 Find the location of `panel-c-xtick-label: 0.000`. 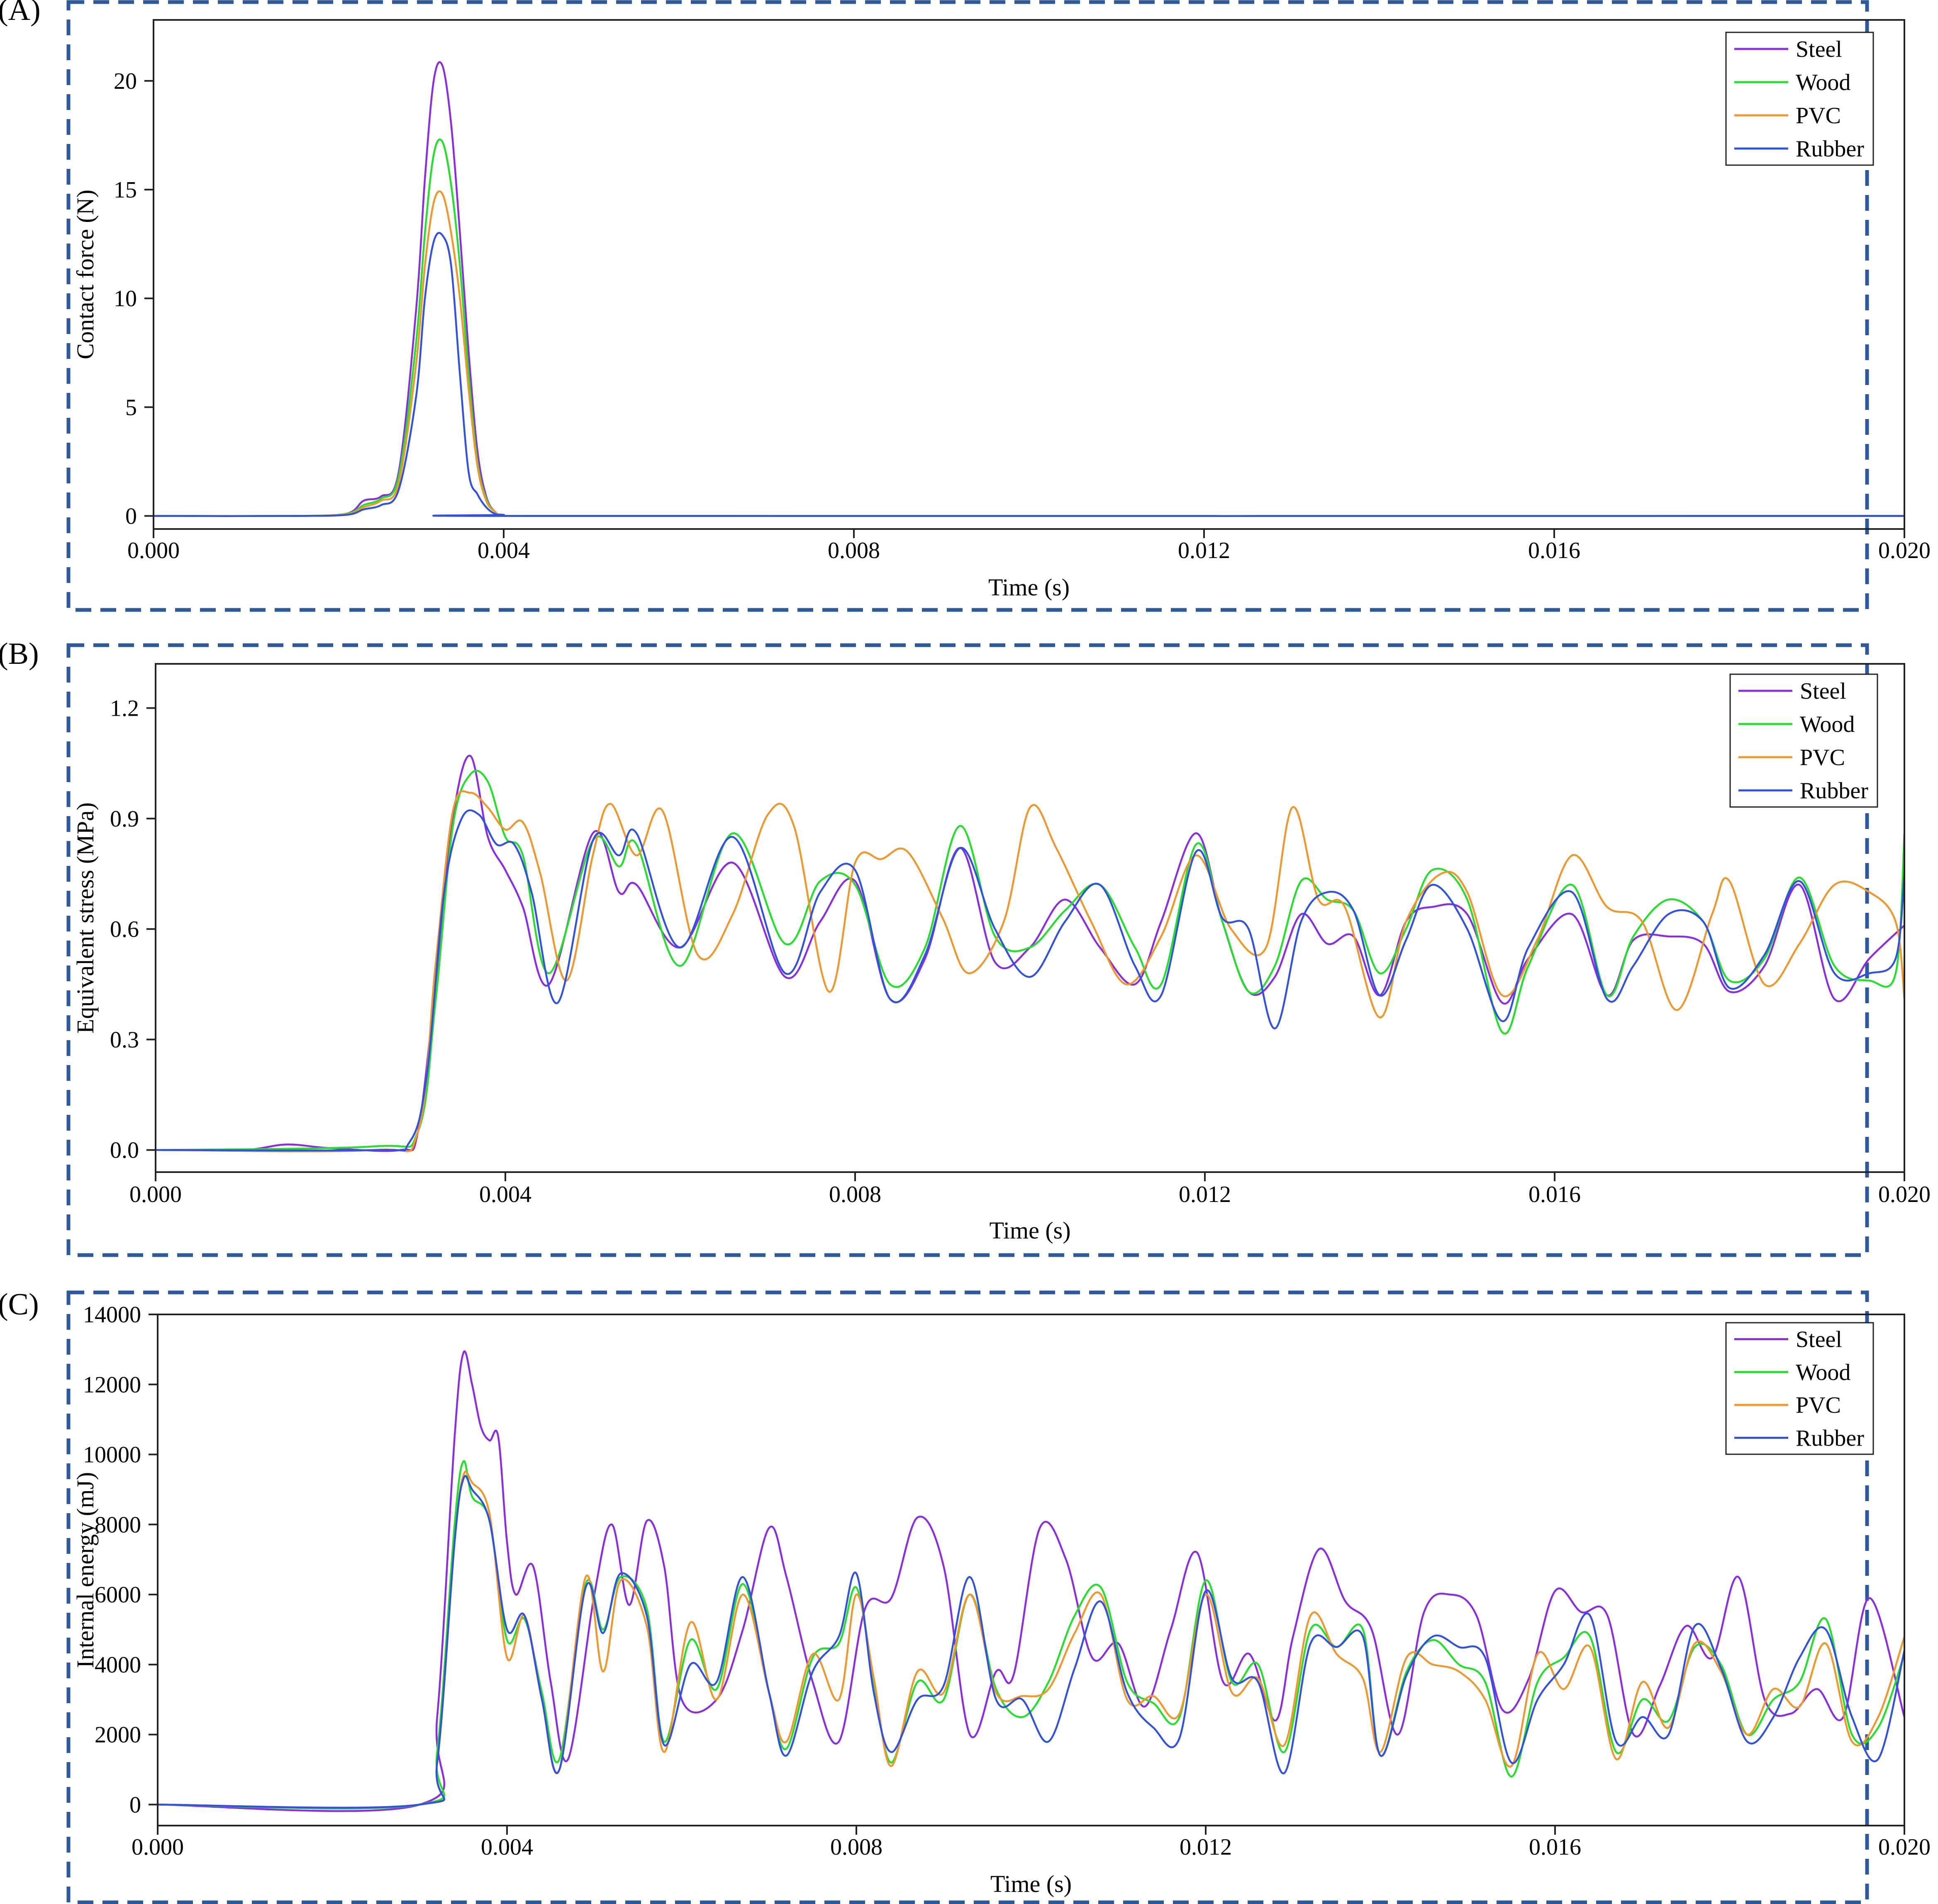

panel-c-xtick-label: 0.000 is located at coordinates (158, 1847).